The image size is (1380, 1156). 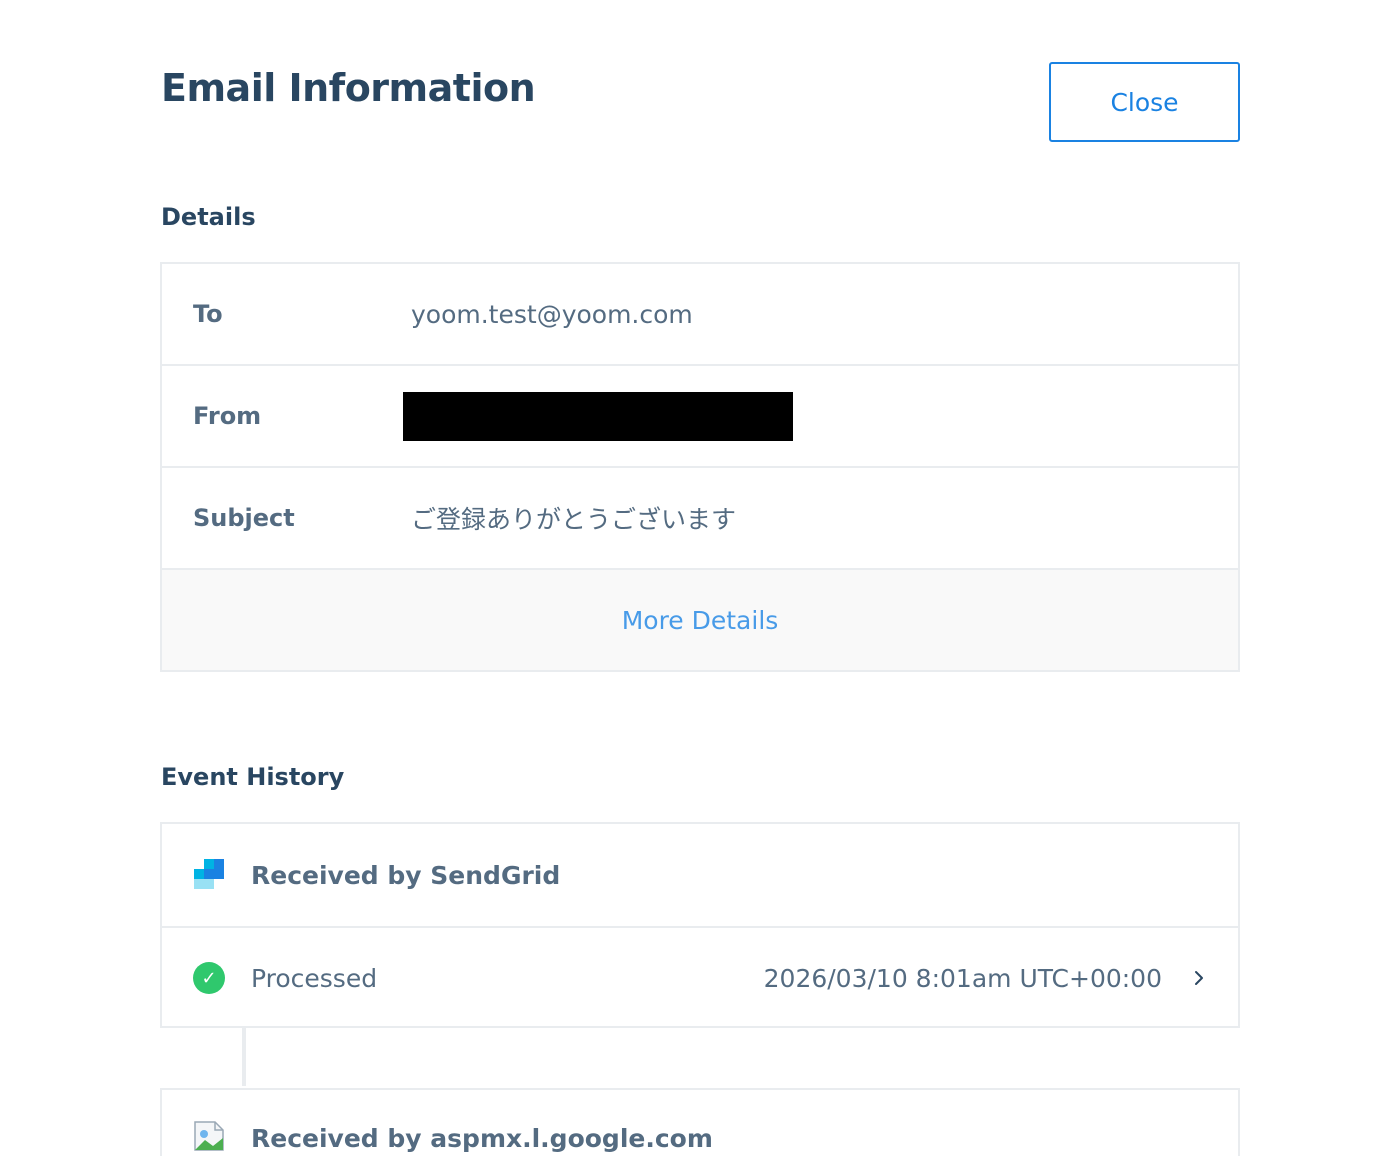 What do you see at coordinates (574, 519) in the screenshot?
I see `detail-value-subject: ご登録ありがとうございます` at bounding box center [574, 519].